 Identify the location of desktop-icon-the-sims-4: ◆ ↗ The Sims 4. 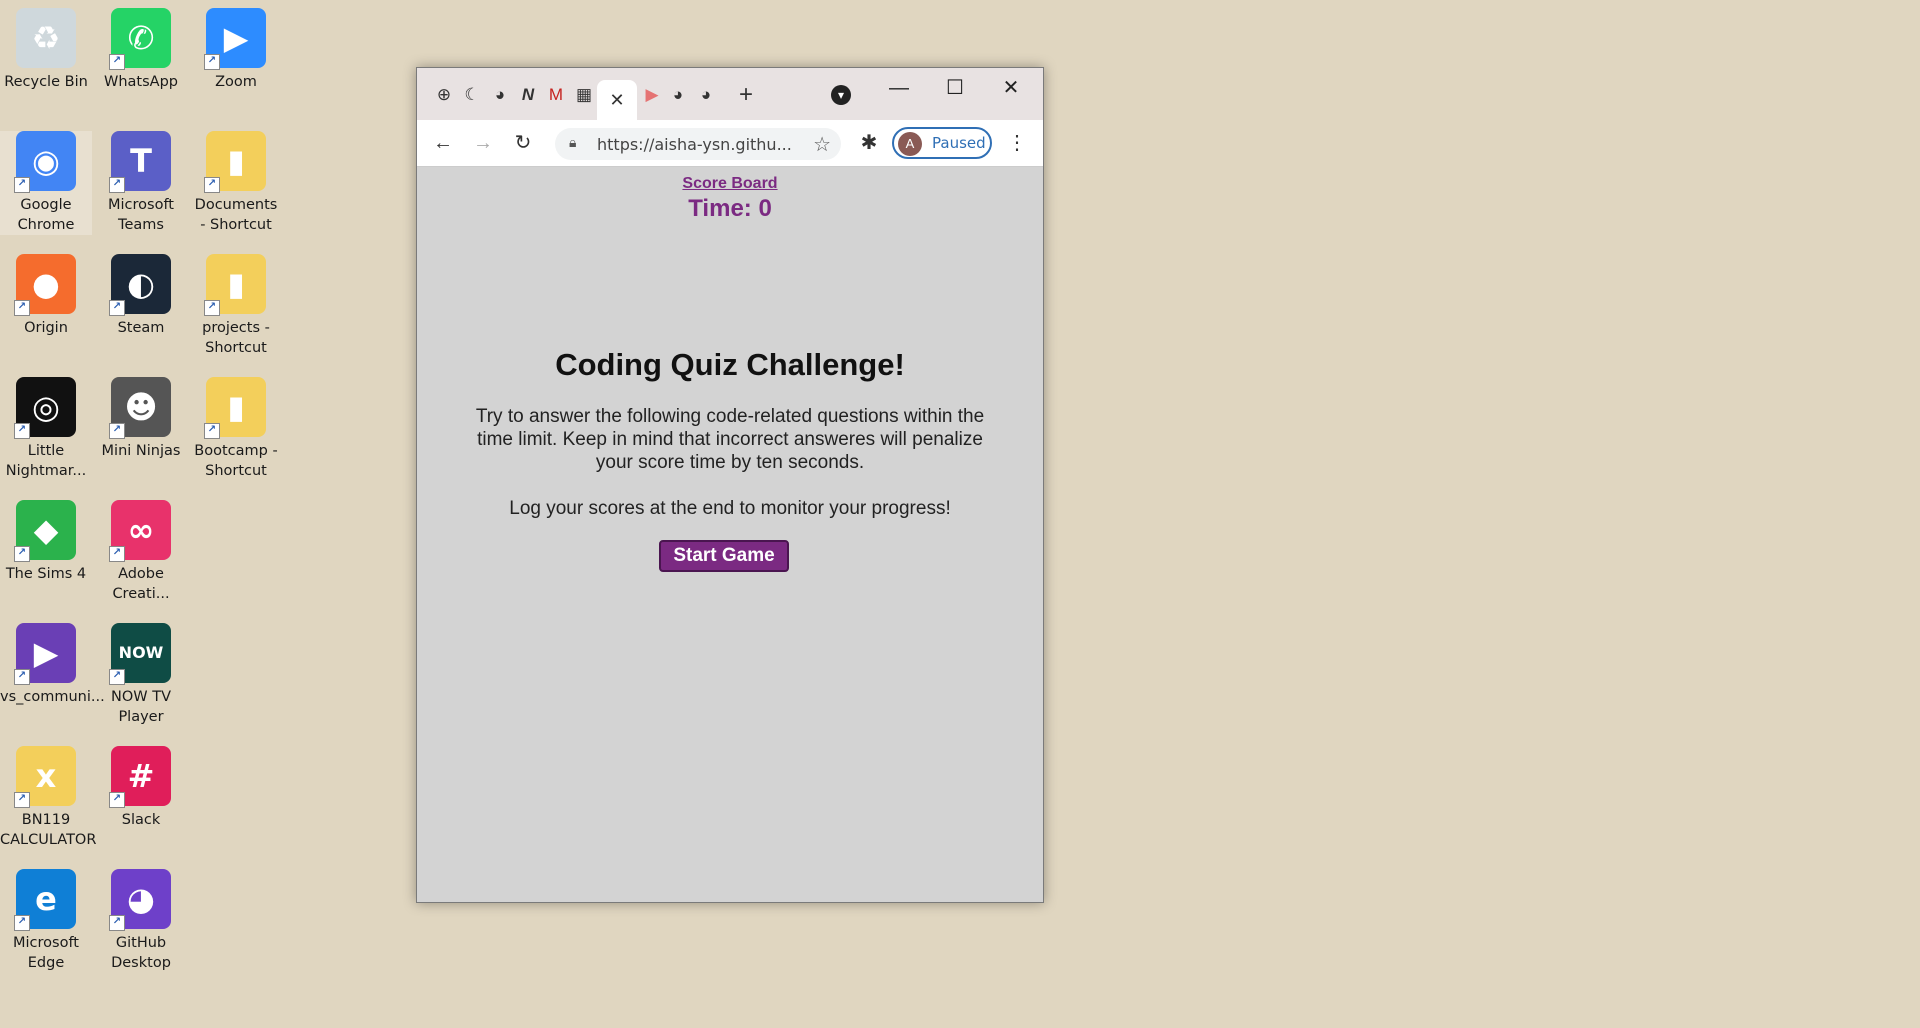
(46, 542).